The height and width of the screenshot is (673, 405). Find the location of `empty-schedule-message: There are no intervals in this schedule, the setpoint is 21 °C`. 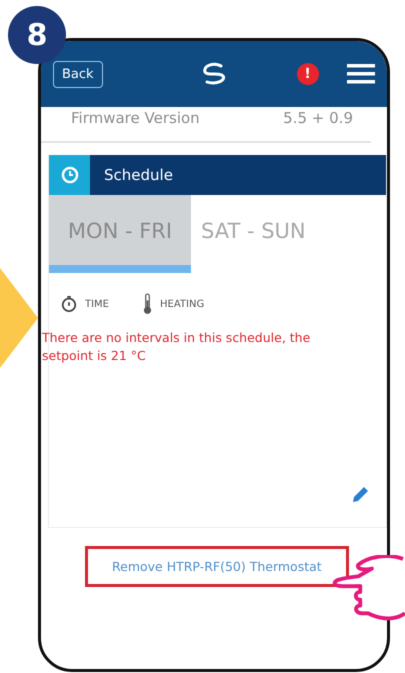

empty-schedule-message: There are no intervals in this schedule, the setpoint is 21 °C is located at coordinates (177, 347).